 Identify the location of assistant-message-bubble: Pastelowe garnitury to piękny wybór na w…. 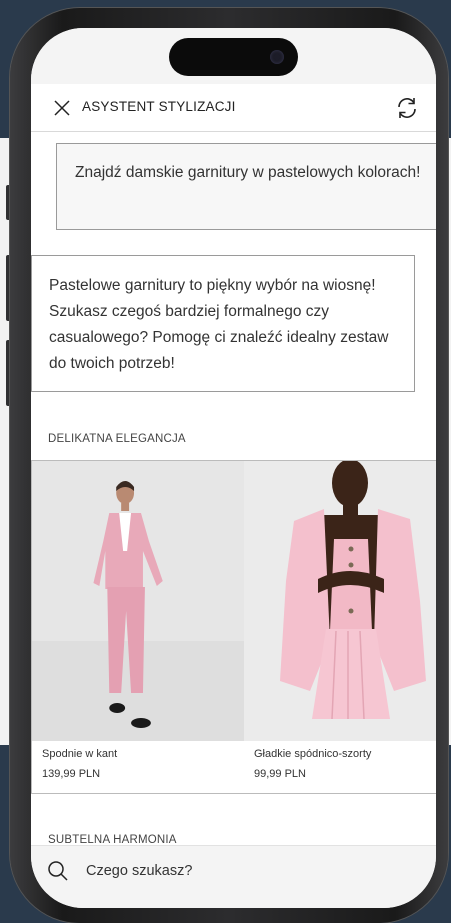
(223, 323).